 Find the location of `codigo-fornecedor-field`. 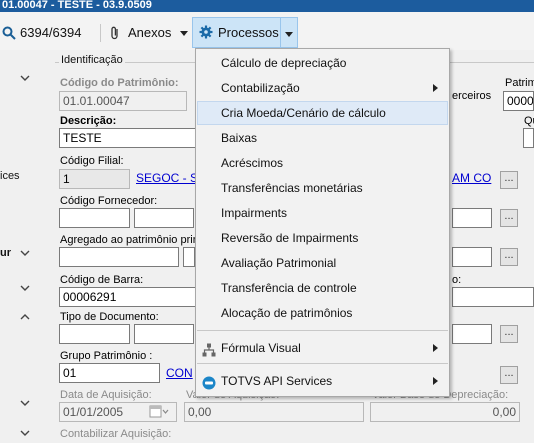

codigo-fornecedor-field is located at coordinates (94, 218).